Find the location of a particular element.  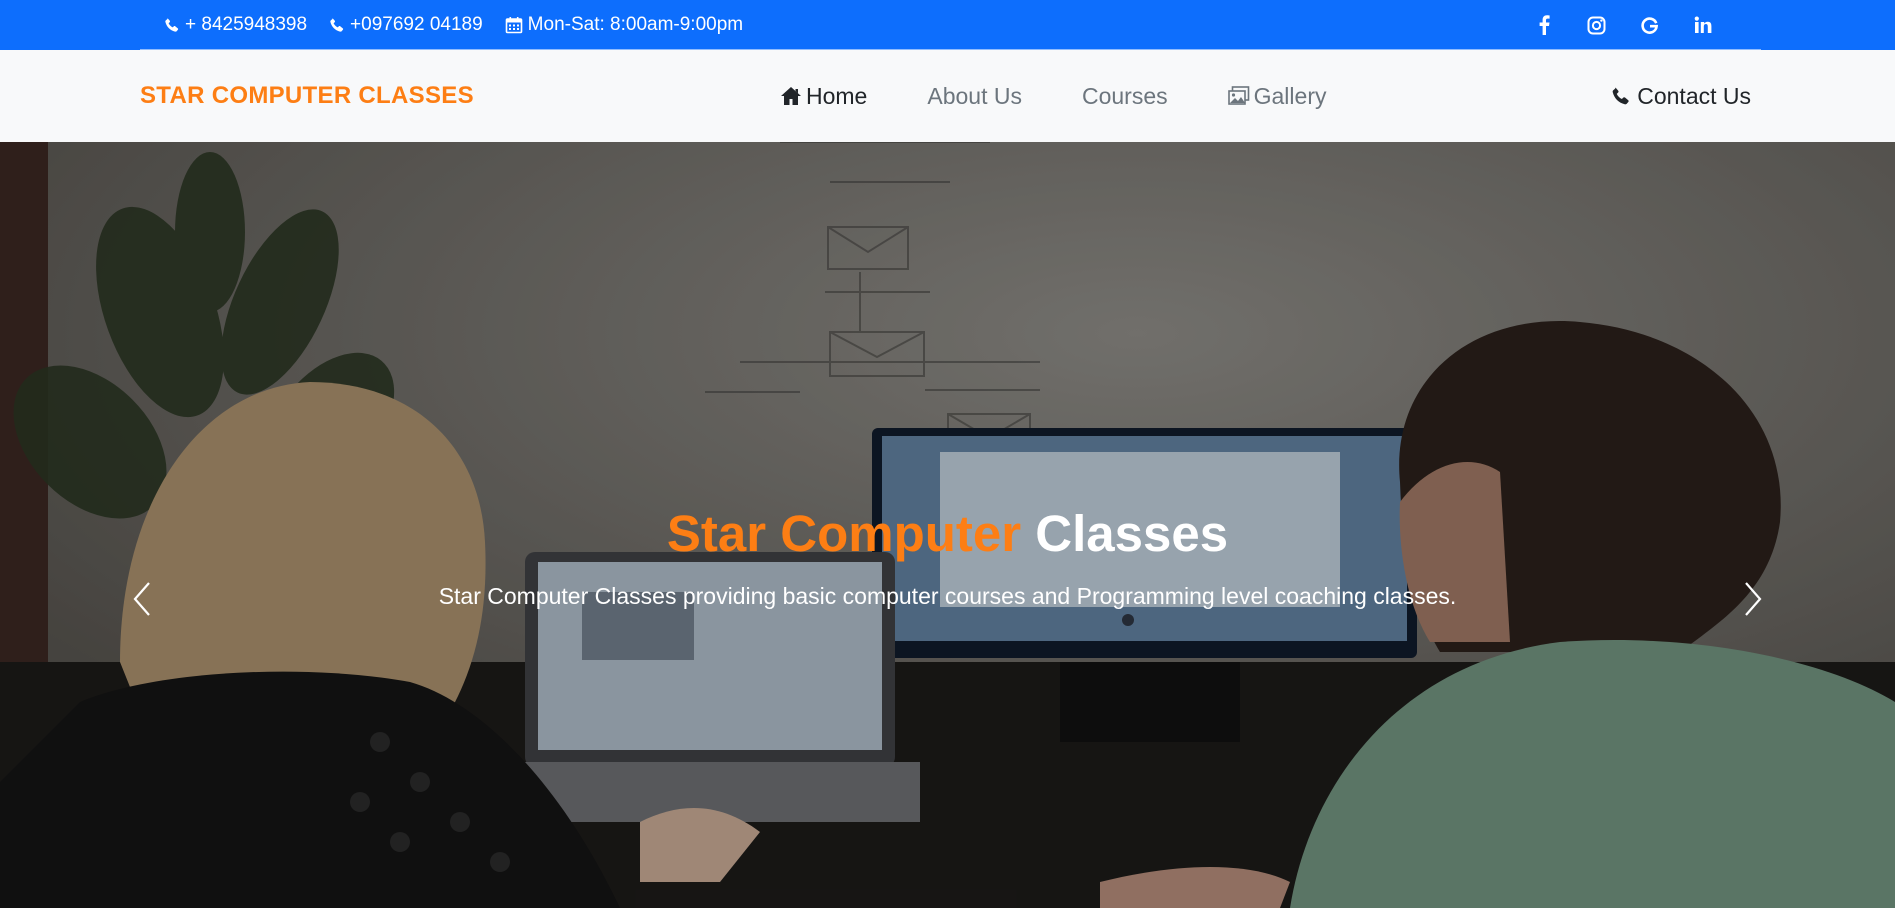

instagram-icon is located at coordinates (1596, 25).